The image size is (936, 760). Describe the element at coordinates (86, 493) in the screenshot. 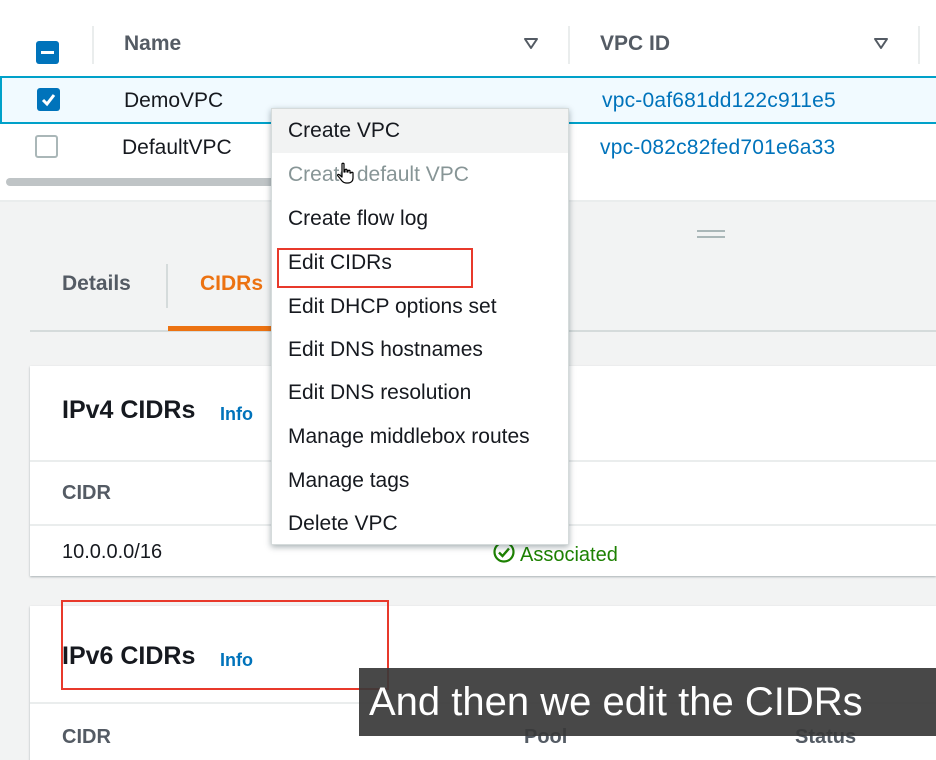

I see `cidr-column-header: CIDR` at that location.